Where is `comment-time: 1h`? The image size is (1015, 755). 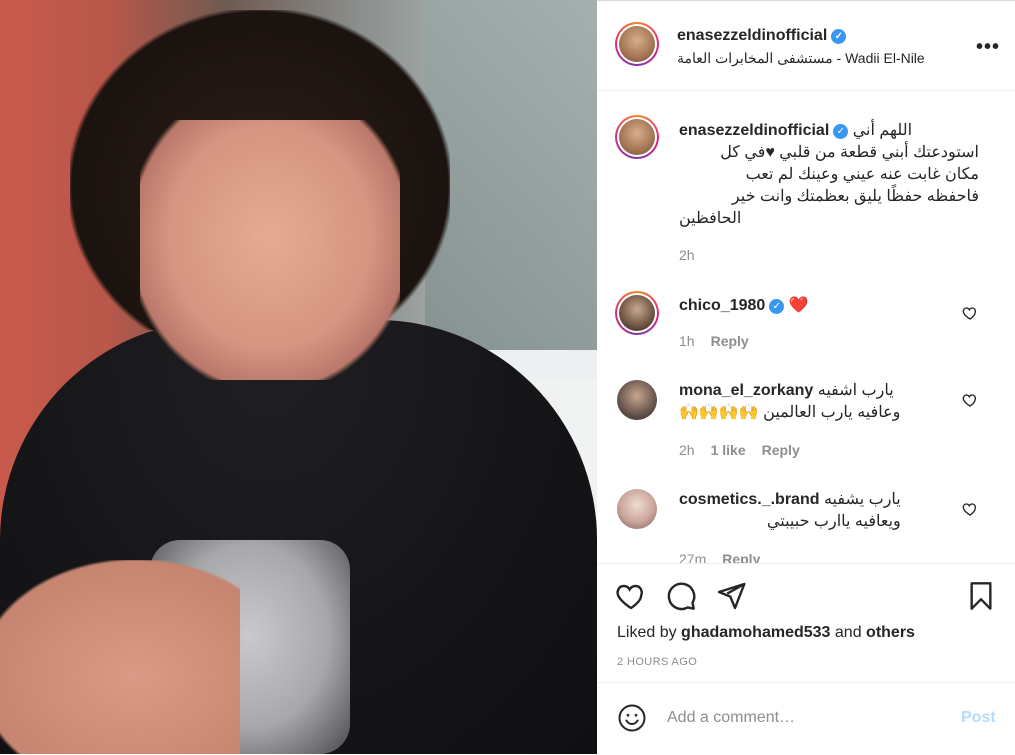
comment-time: 1h is located at coordinates (687, 341).